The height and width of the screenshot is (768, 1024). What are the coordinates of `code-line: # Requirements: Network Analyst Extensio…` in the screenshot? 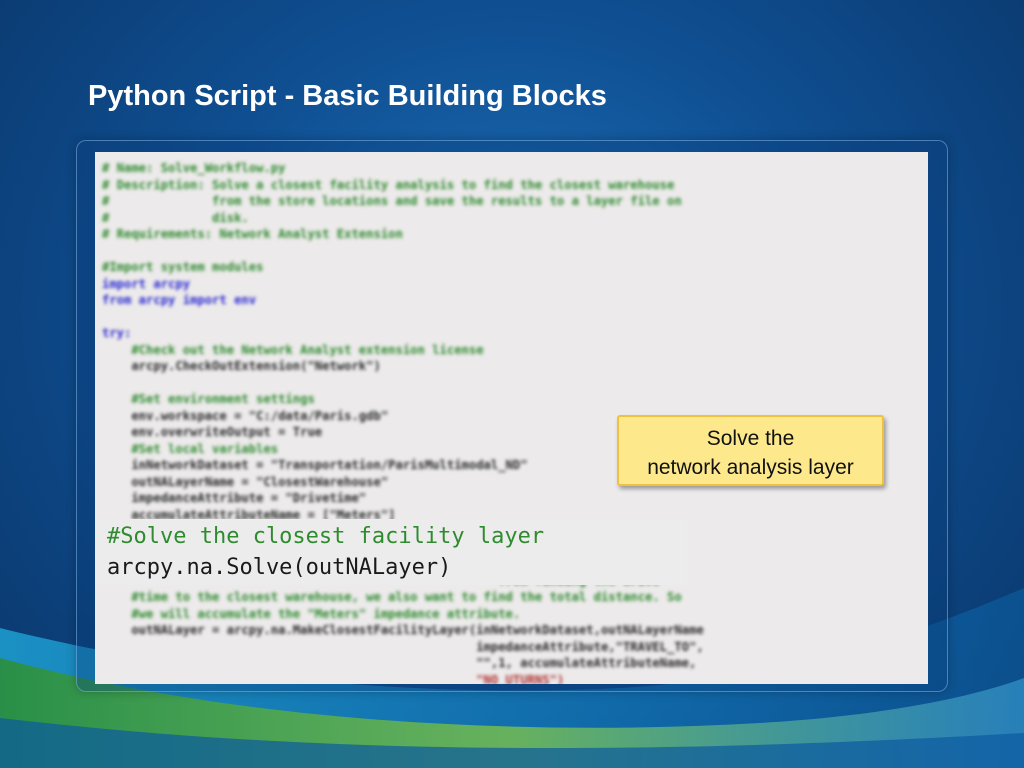 It's located at (252, 234).